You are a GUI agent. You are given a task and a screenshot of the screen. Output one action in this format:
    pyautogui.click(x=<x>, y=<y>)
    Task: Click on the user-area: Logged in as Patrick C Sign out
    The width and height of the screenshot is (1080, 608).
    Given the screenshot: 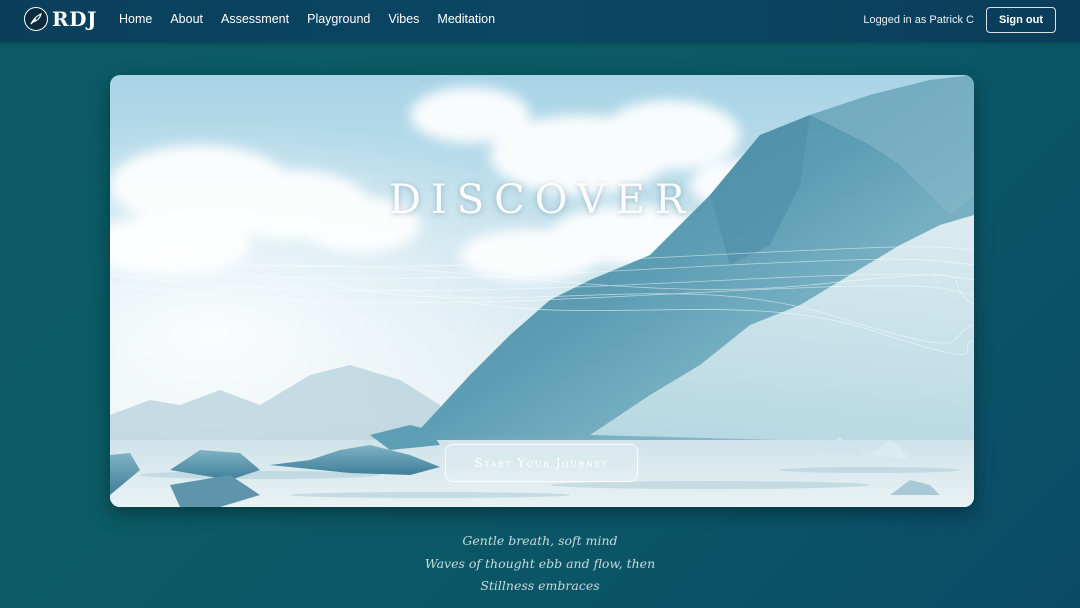 What is the action you would take?
    pyautogui.click(x=959, y=20)
    